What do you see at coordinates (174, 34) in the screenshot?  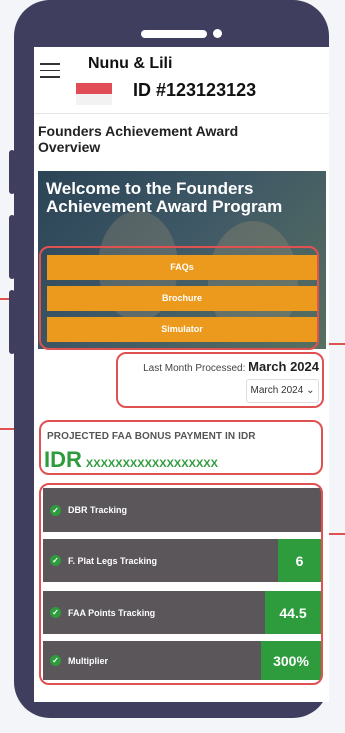 I see `speaker-icon` at bounding box center [174, 34].